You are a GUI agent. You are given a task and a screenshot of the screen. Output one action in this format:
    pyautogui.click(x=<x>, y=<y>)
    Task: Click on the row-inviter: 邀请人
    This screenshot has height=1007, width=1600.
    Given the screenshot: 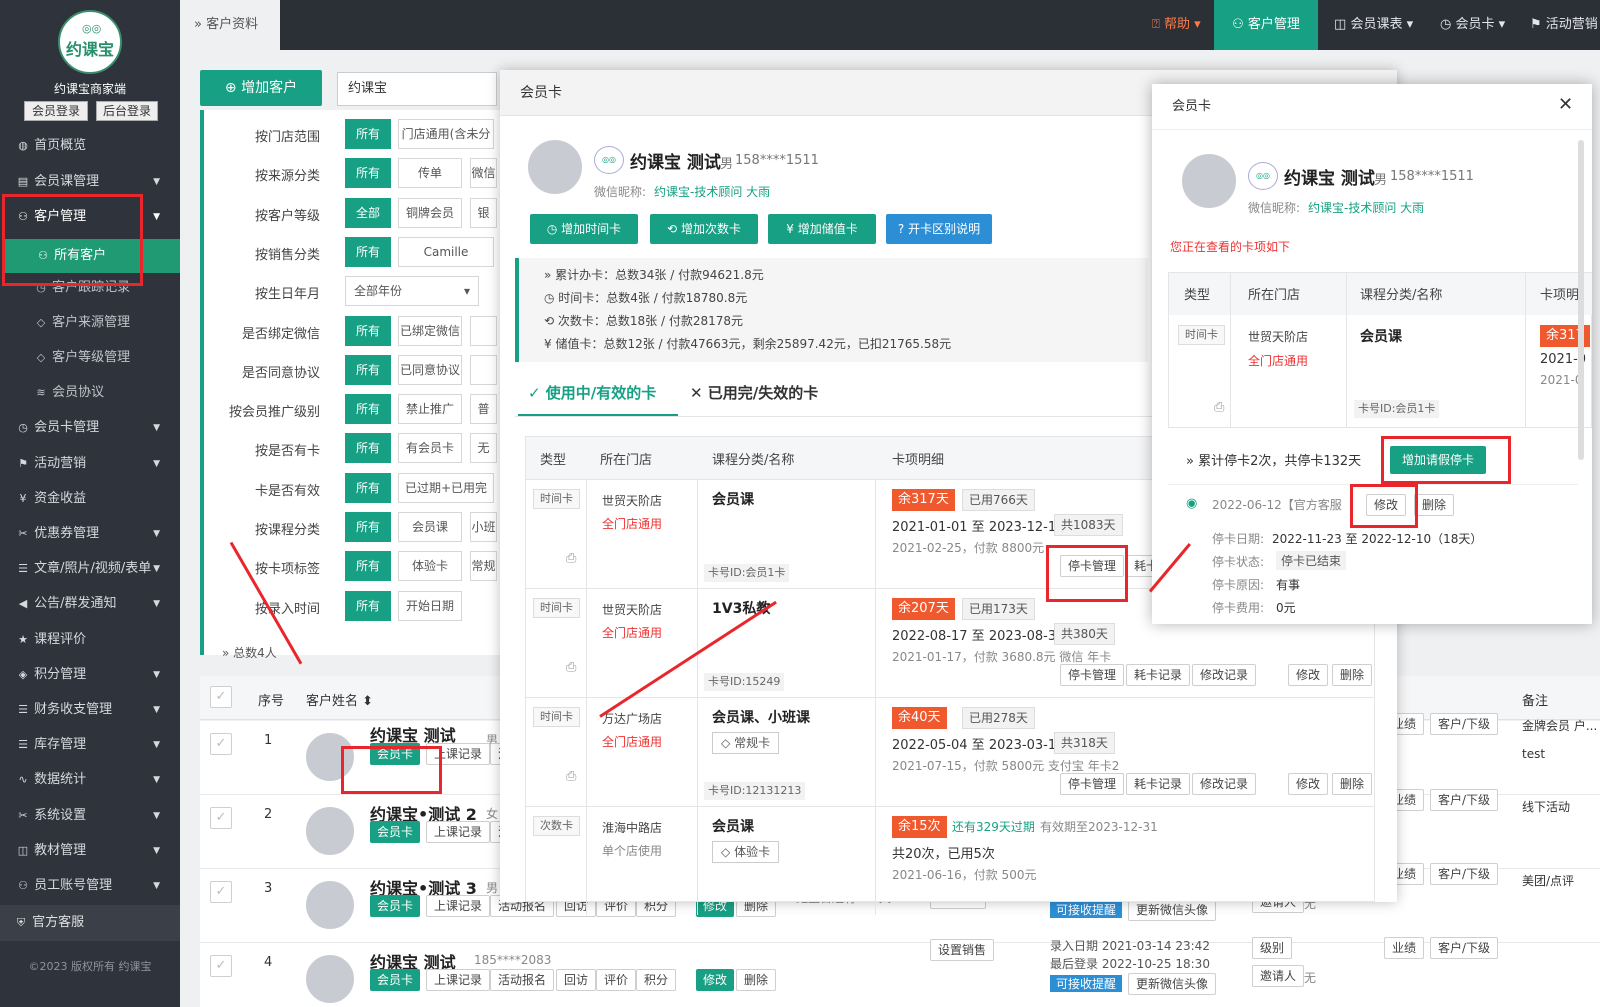 What is the action you would take?
    pyautogui.click(x=1278, y=976)
    